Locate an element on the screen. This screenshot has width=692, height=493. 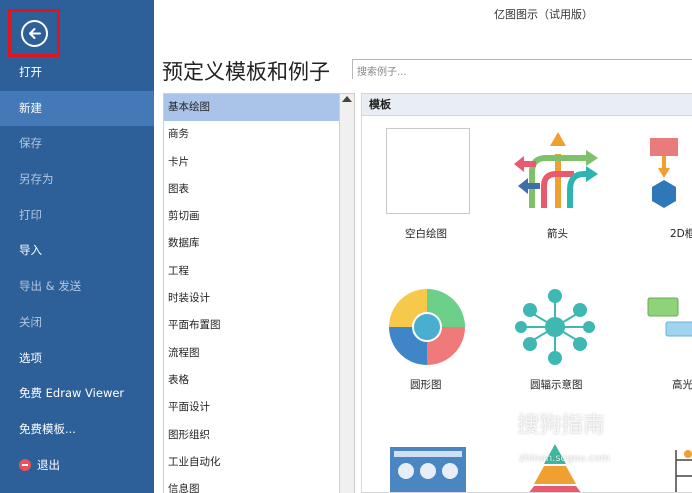
search-box is located at coordinates (522, 70).